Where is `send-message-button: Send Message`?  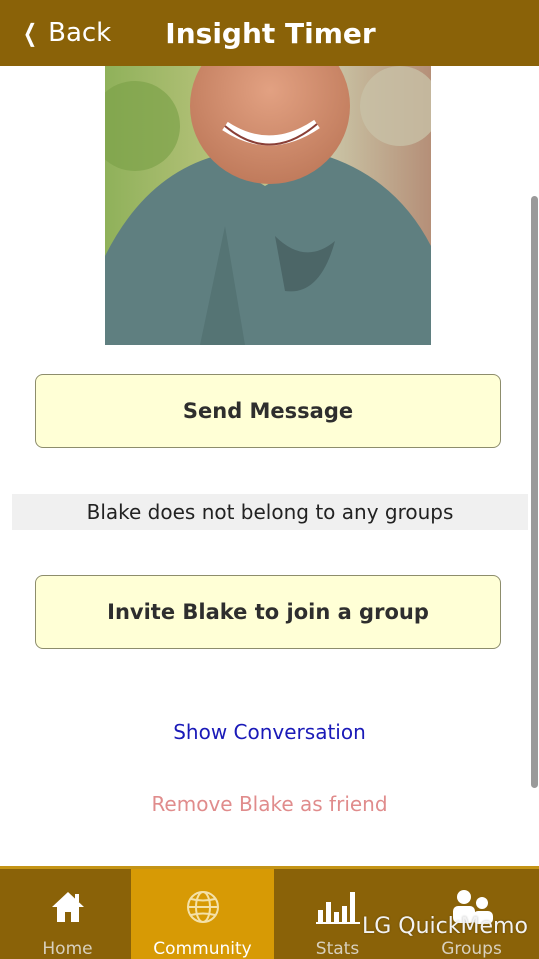
send-message-button: Send Message is located at coordinates (268, 411).